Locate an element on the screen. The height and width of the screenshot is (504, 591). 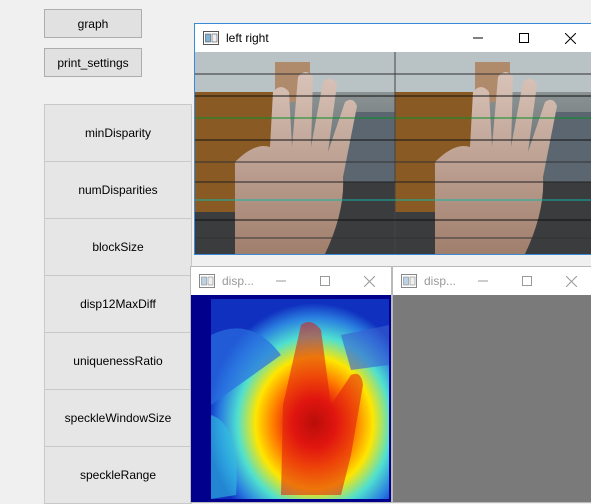
window-title: left right is located at coordinates (247, 38).